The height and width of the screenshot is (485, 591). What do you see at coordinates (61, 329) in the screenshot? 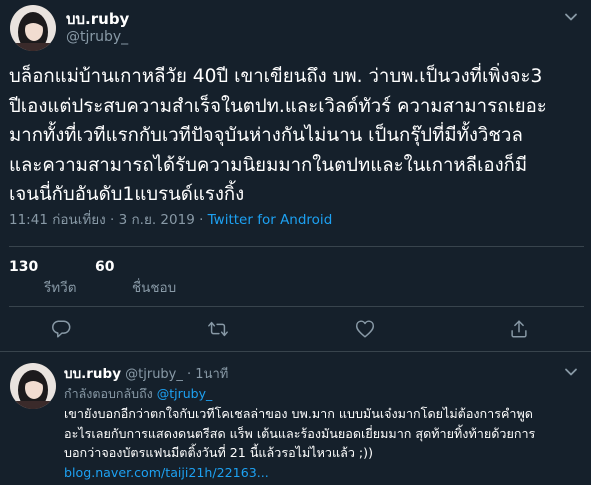
I see `reply-icon` at bounding box center [61, 329].